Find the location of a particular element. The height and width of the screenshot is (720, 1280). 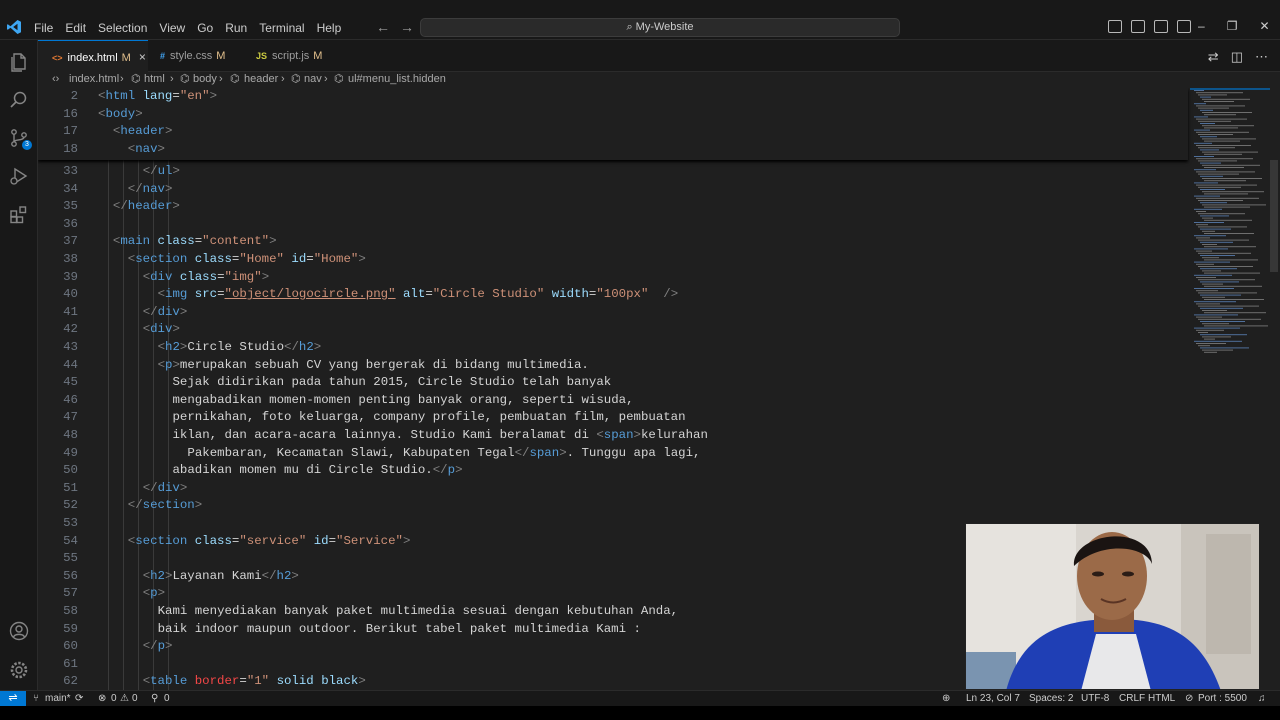

run-debug-icon is located at coordinates (19, 176).